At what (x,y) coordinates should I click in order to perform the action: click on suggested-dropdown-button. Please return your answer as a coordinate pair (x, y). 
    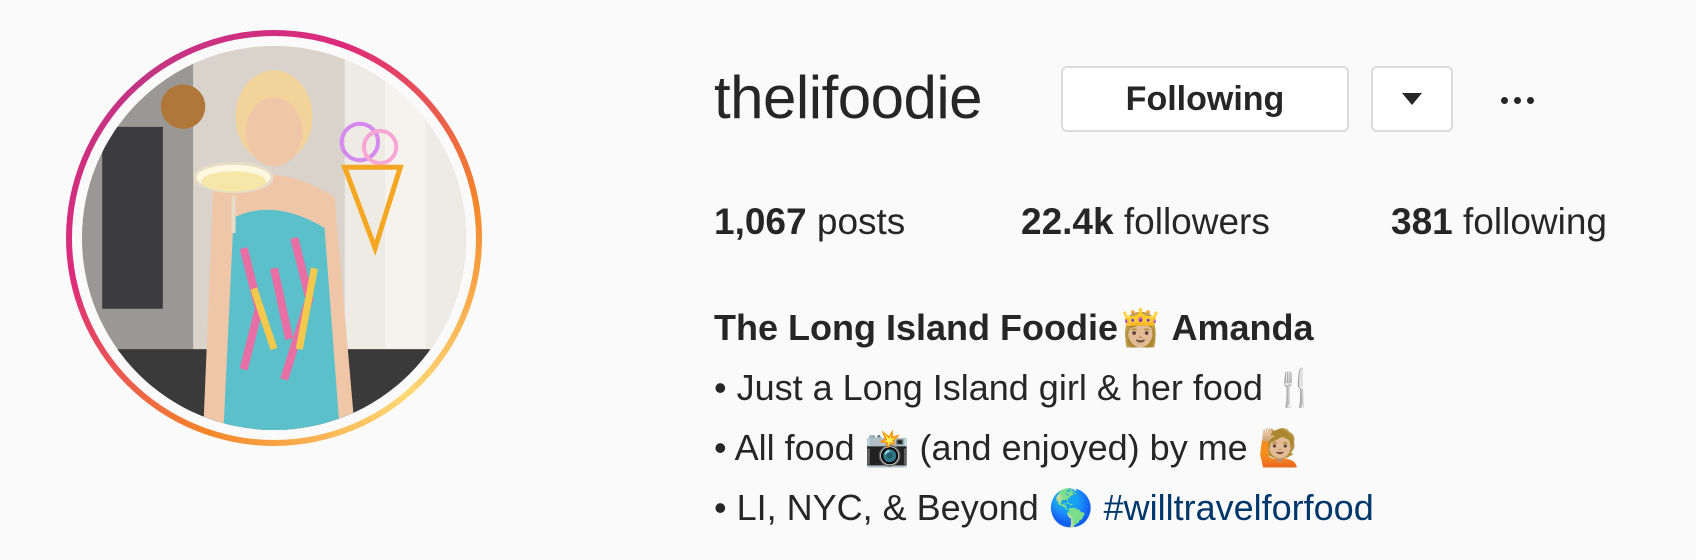
    Looking at the image, I should click on (1412, 99).